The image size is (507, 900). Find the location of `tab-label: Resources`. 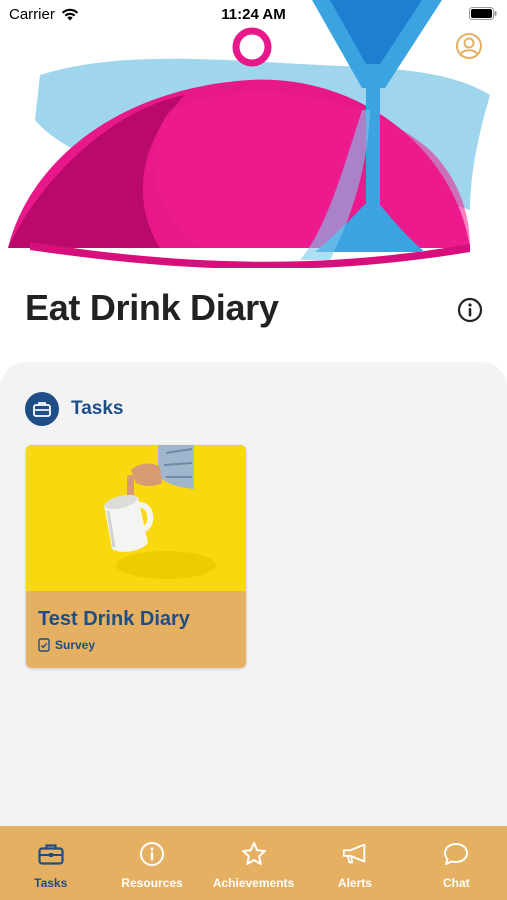

tab-label: Resources is located at coordinates (152, 883).